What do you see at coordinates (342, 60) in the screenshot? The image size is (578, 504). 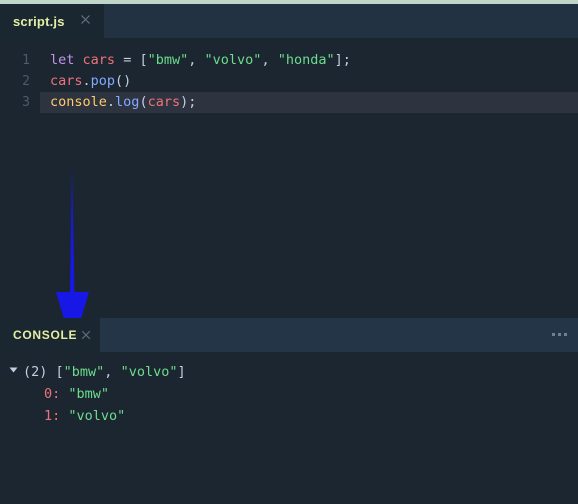 I see `token-punct: ];` at bounding box center [342, 60].